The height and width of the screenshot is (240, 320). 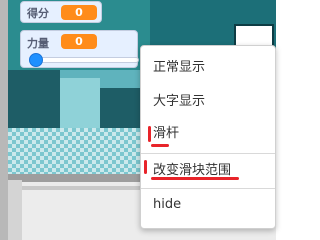 What do you see at coordinates (79, 41) in the screenshot?
I see `power-monitor-value: 0` at bounding box center [79, 41].